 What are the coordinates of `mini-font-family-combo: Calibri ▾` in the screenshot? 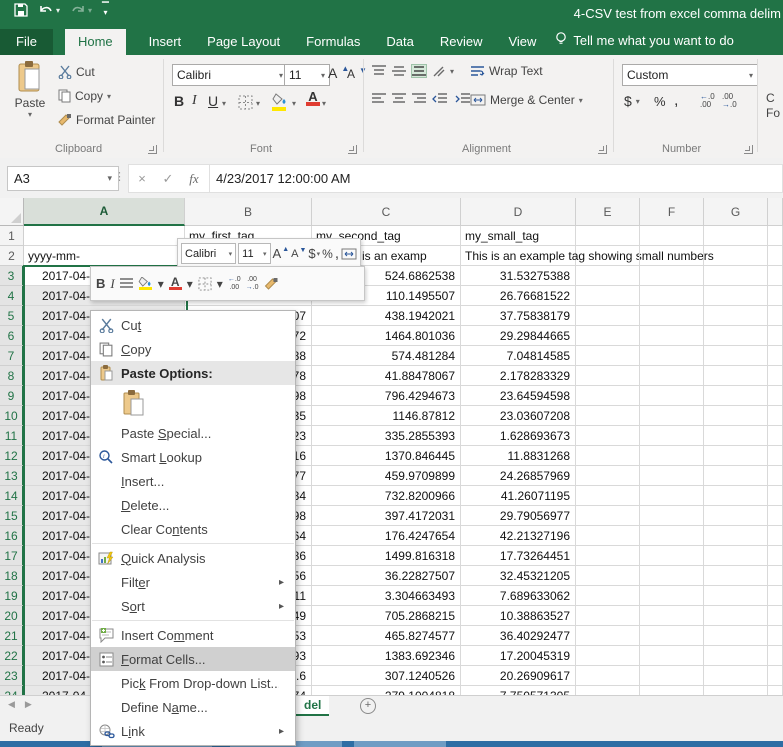 It's located at (209, 253).